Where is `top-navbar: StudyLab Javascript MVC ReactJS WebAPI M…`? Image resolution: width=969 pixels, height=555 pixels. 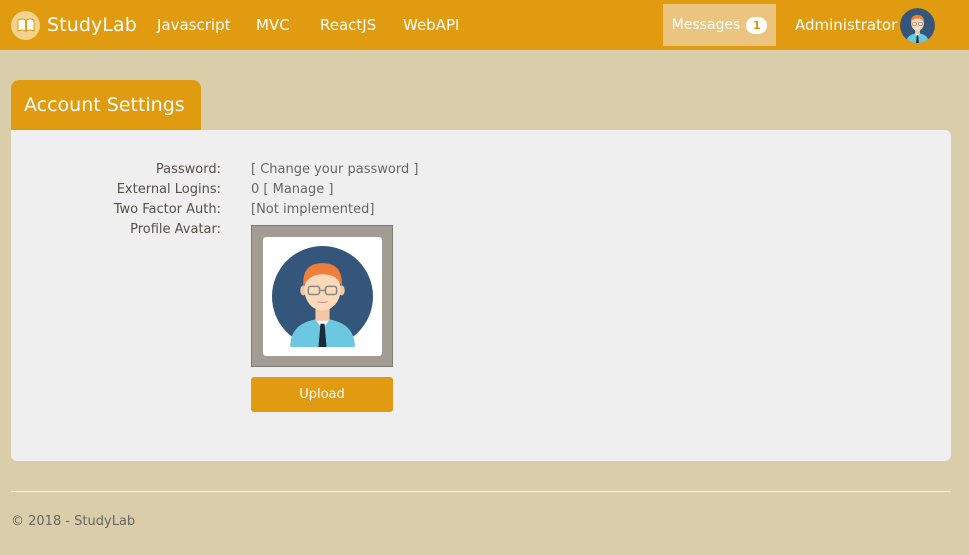 top-navbar: StudyLab Javascript MVC ReactJS WebAPI M… is located at coordinates (484, 25).